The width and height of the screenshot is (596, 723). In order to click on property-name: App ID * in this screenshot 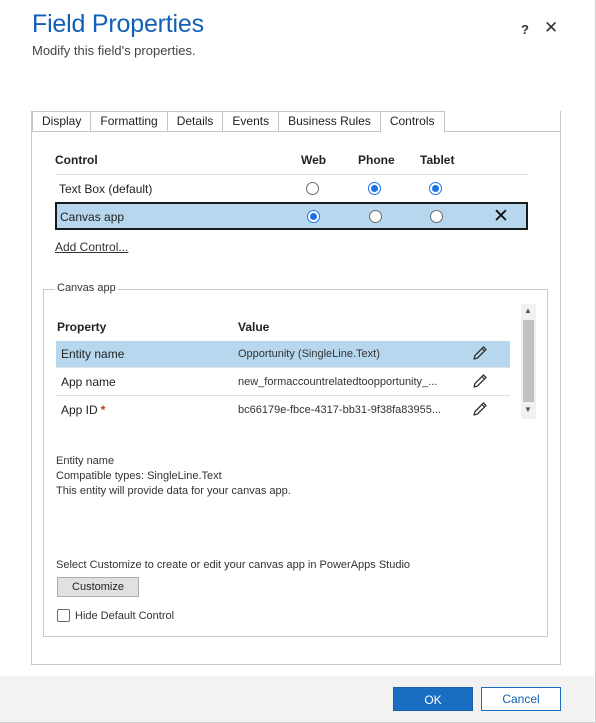, I will do `click(83, 410)`.